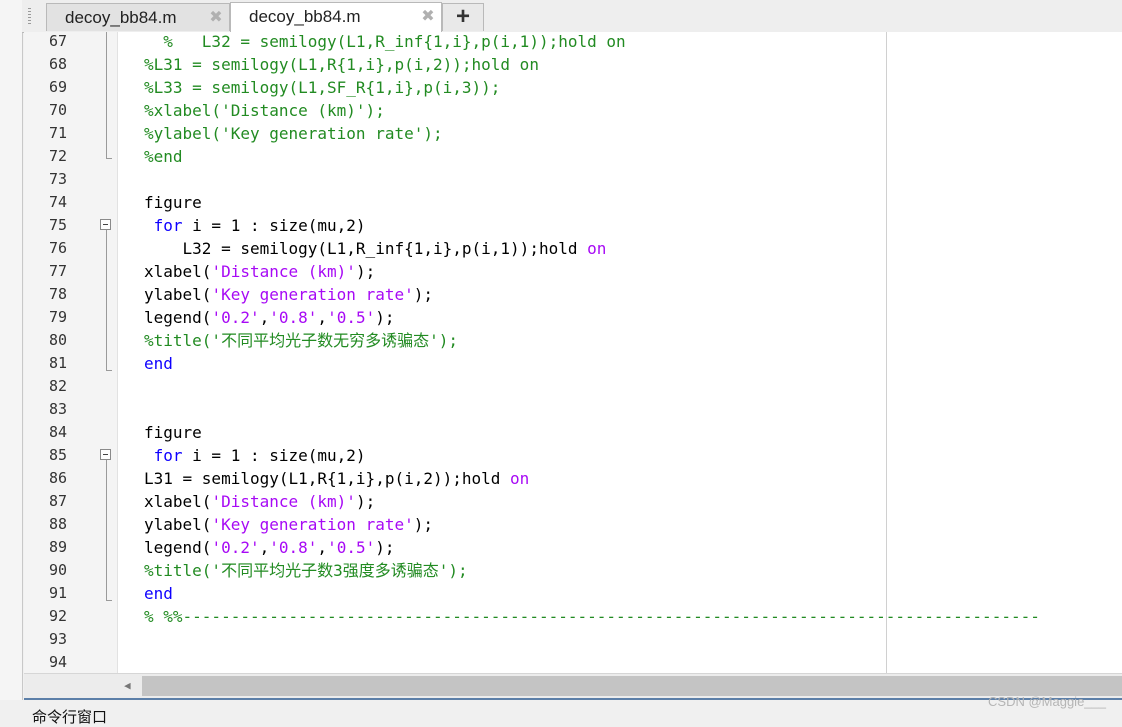  What do you see at coordinates (306, 570) in the screenshot?
I see `code-text: %title('不同平均光子数3强度多诱骗态');` at bounding box center [306, 570].